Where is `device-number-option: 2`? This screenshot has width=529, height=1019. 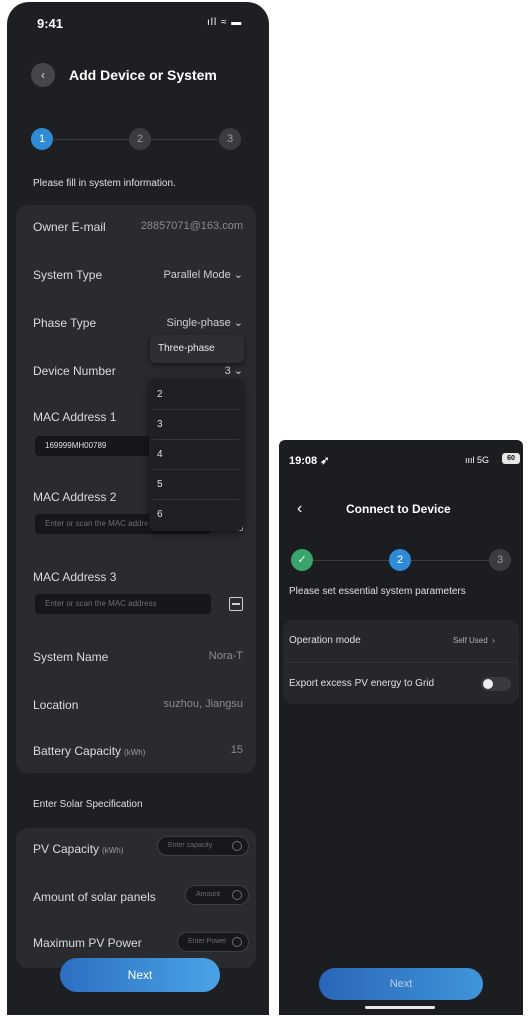
device-number-option: 2 is located at coordinates (160, 394).